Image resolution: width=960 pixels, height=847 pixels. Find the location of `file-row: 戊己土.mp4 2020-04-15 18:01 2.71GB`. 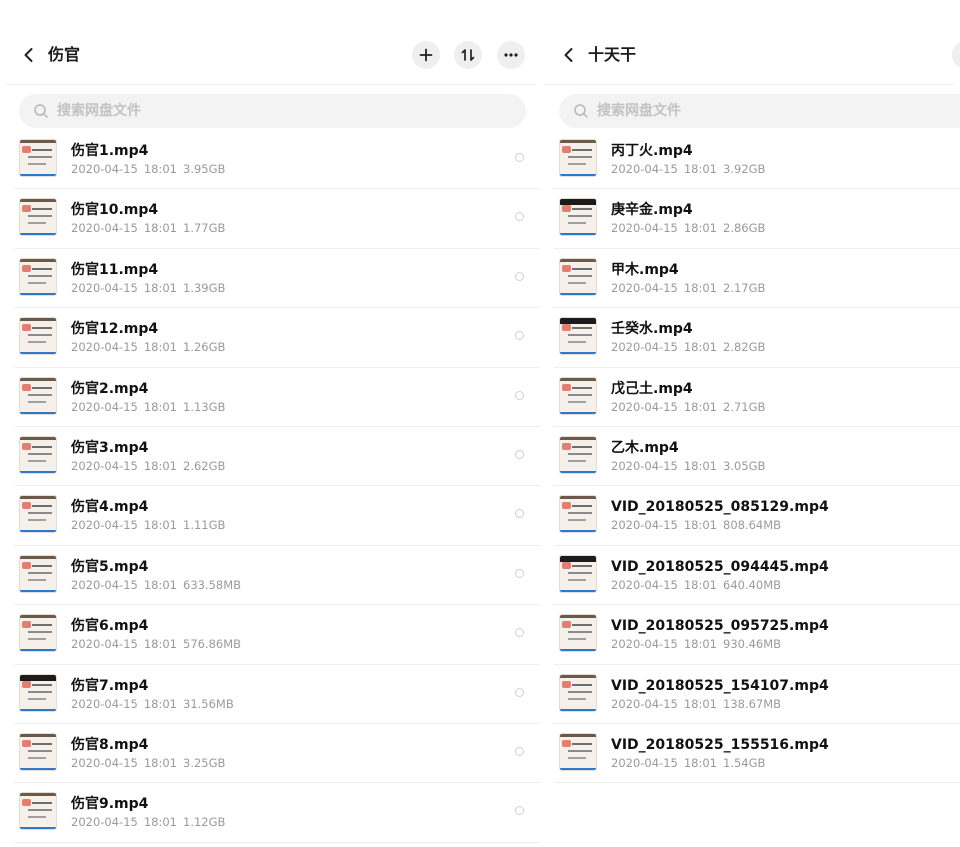

file-row: 戊己土.mp4 2020-04-15 18:01 2.71GB is located at coordinates (750, 397).